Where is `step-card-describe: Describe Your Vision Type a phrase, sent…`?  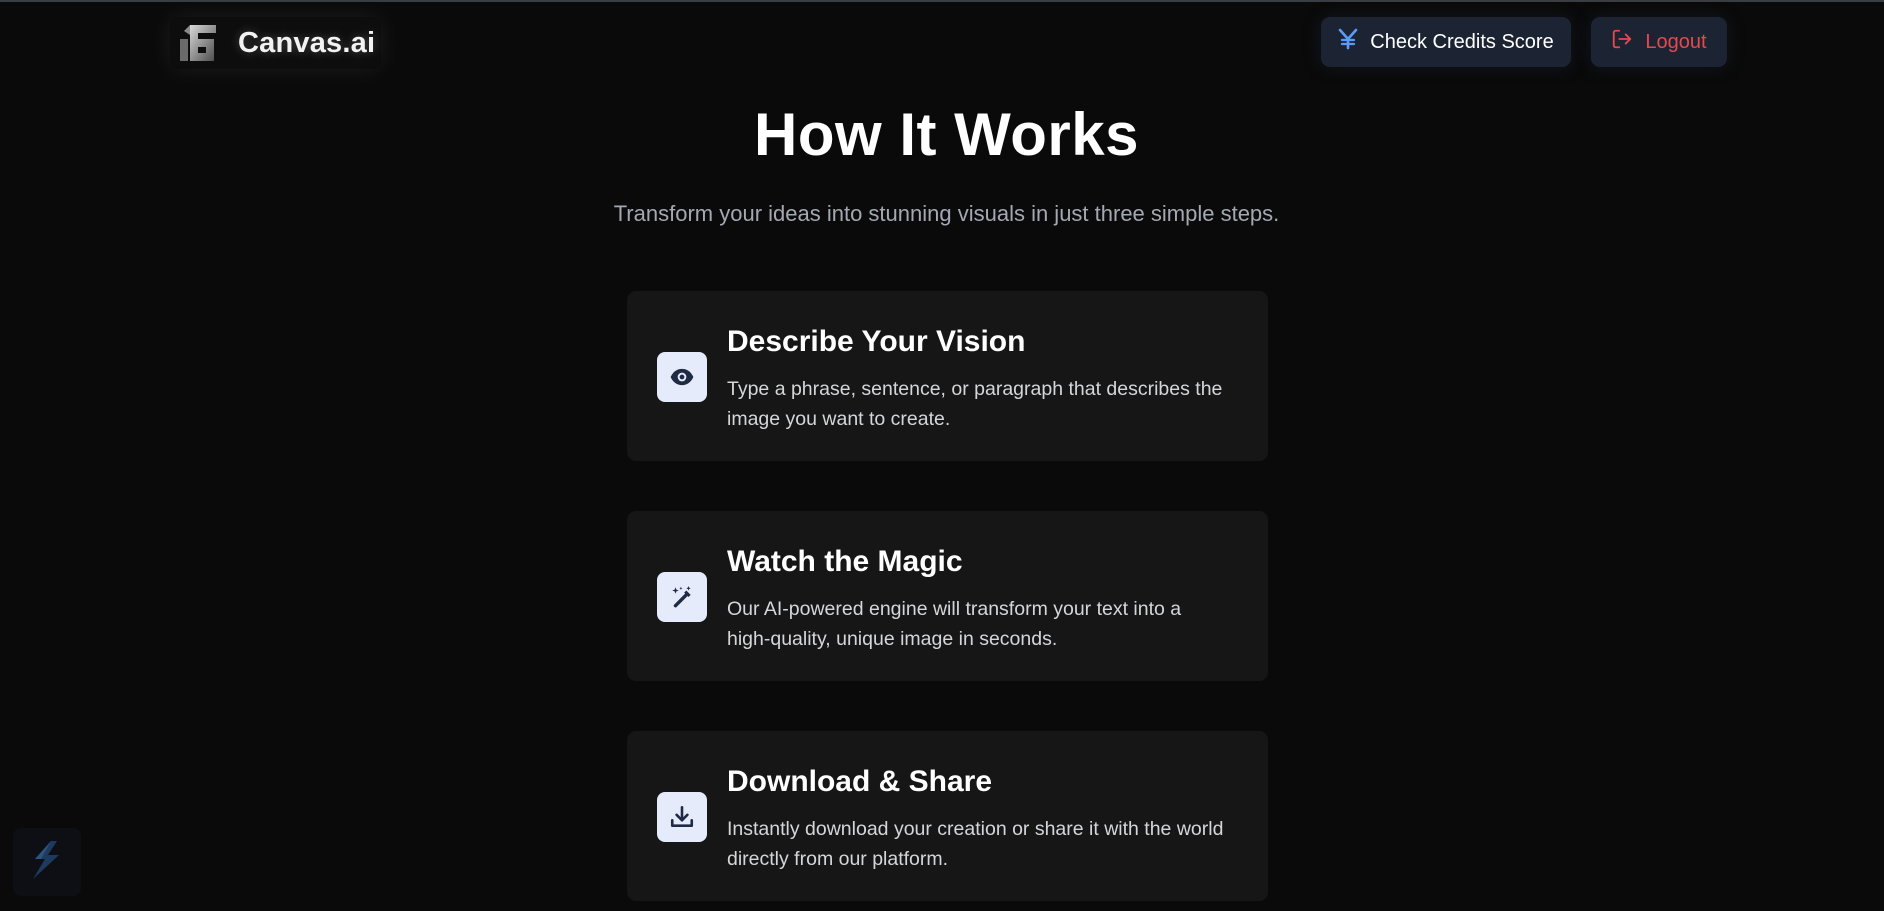 step-card-describe: Describe Your Vision Type a phrase, sent… is located at coordinates (947, 376).